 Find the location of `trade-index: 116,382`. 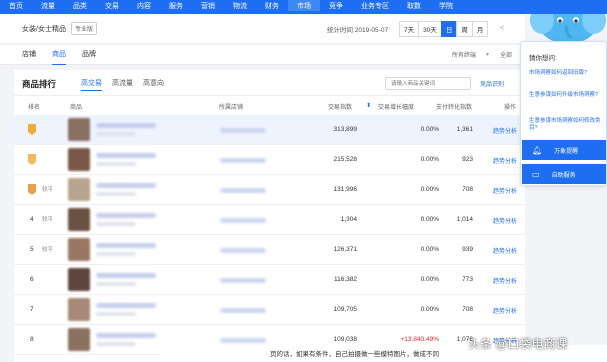

trade-index: 116,382 is located at coordinates (345, 279).